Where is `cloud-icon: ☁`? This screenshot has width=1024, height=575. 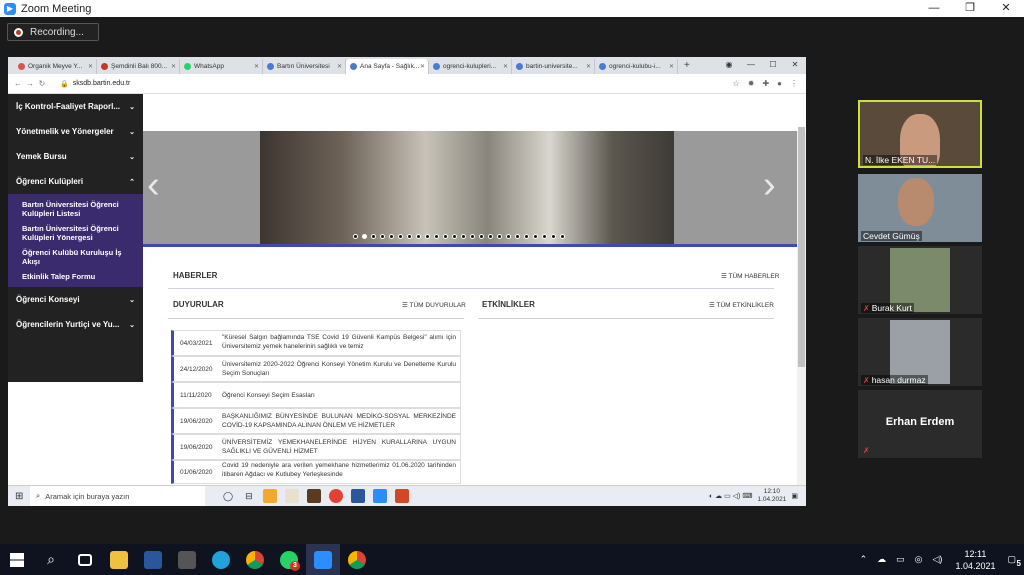 cloud-icon: ☁ is located at coordinates (881, 559).